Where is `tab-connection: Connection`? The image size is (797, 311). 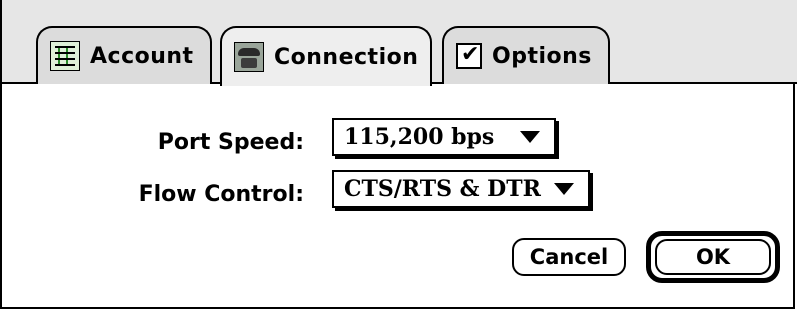
tab-connection: Connection is located at coordinates (326, 56).